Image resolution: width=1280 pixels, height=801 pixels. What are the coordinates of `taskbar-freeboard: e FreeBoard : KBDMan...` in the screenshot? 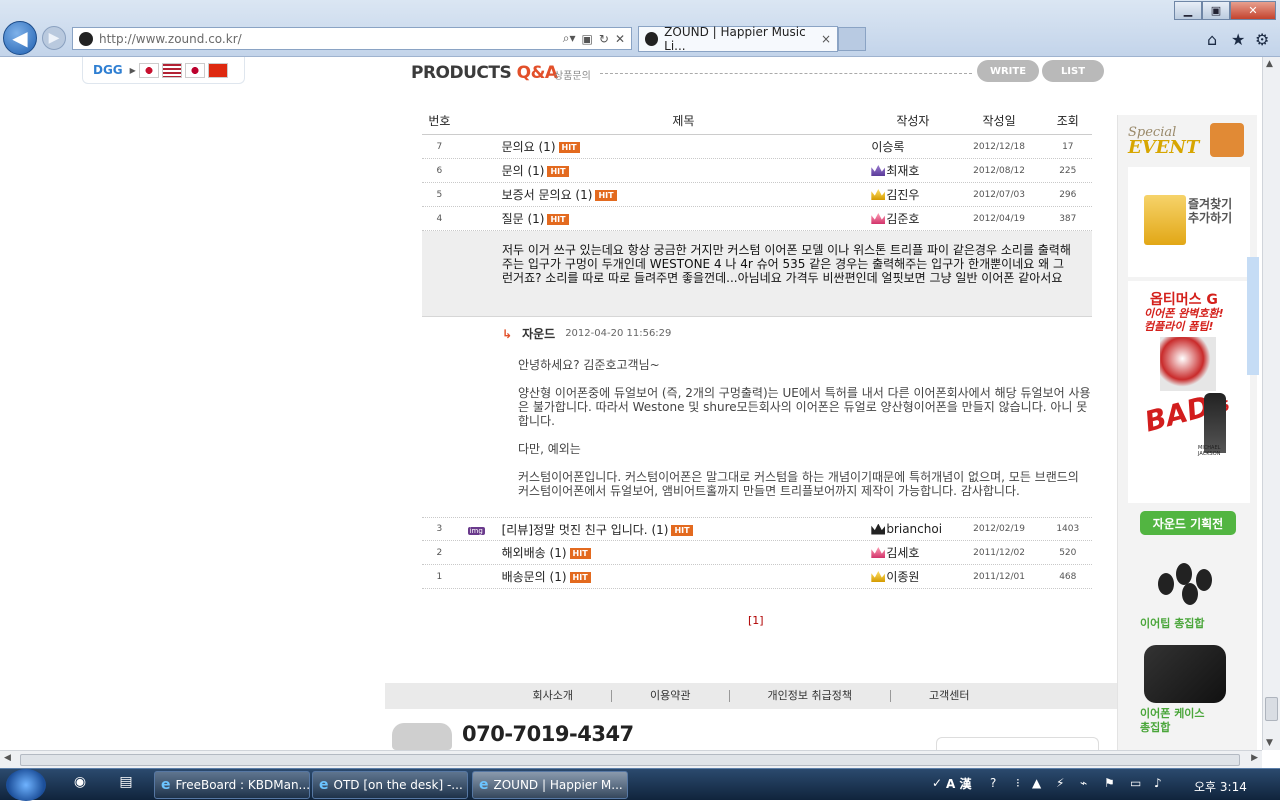 It's located at (232, 785).